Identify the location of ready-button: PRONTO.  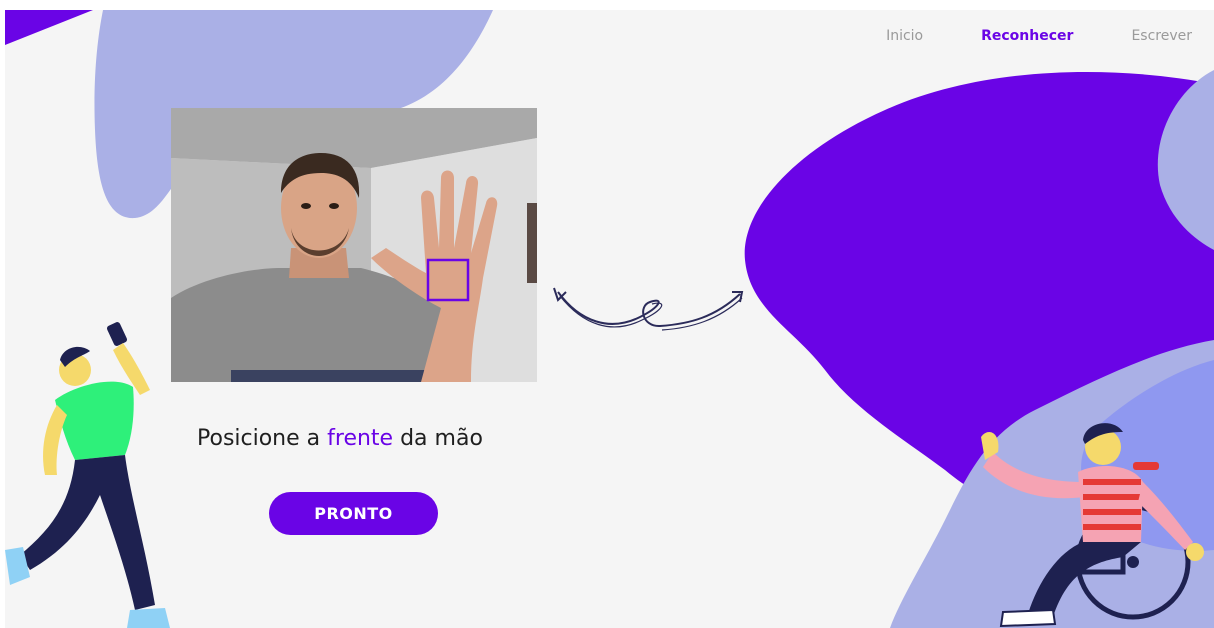
(353, 513).